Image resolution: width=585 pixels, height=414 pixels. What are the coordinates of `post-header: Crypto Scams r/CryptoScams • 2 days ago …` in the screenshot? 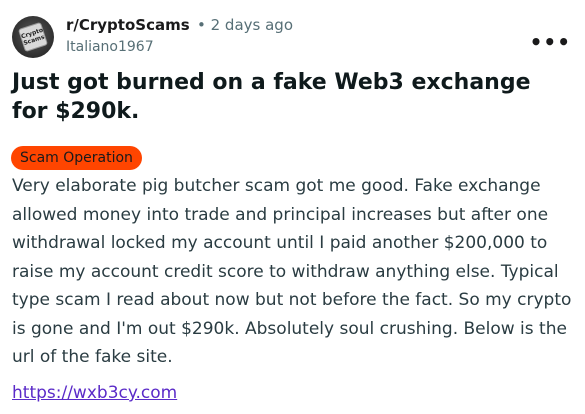 It's located at (294, 35).